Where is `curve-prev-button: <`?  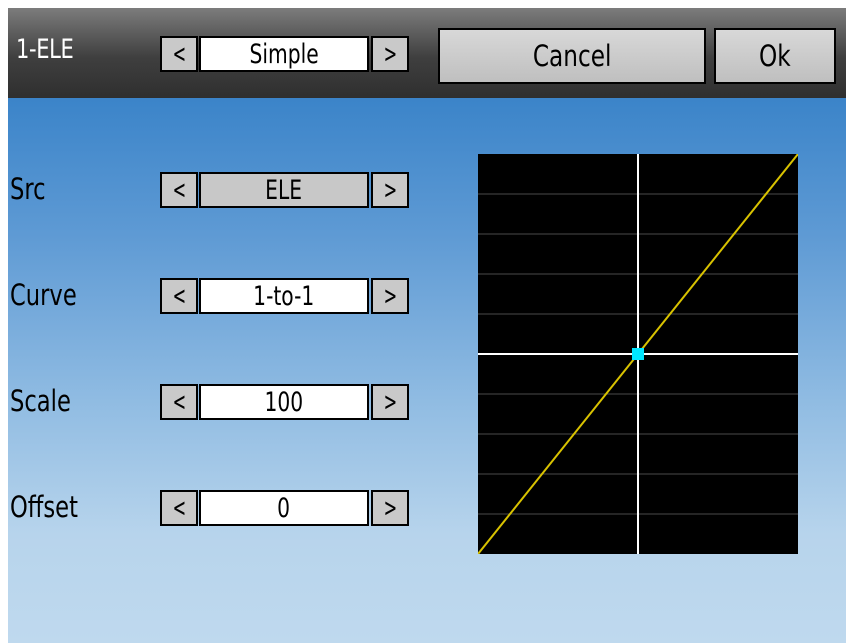
curve-prev-button: < is located at coordinates (179, 296).